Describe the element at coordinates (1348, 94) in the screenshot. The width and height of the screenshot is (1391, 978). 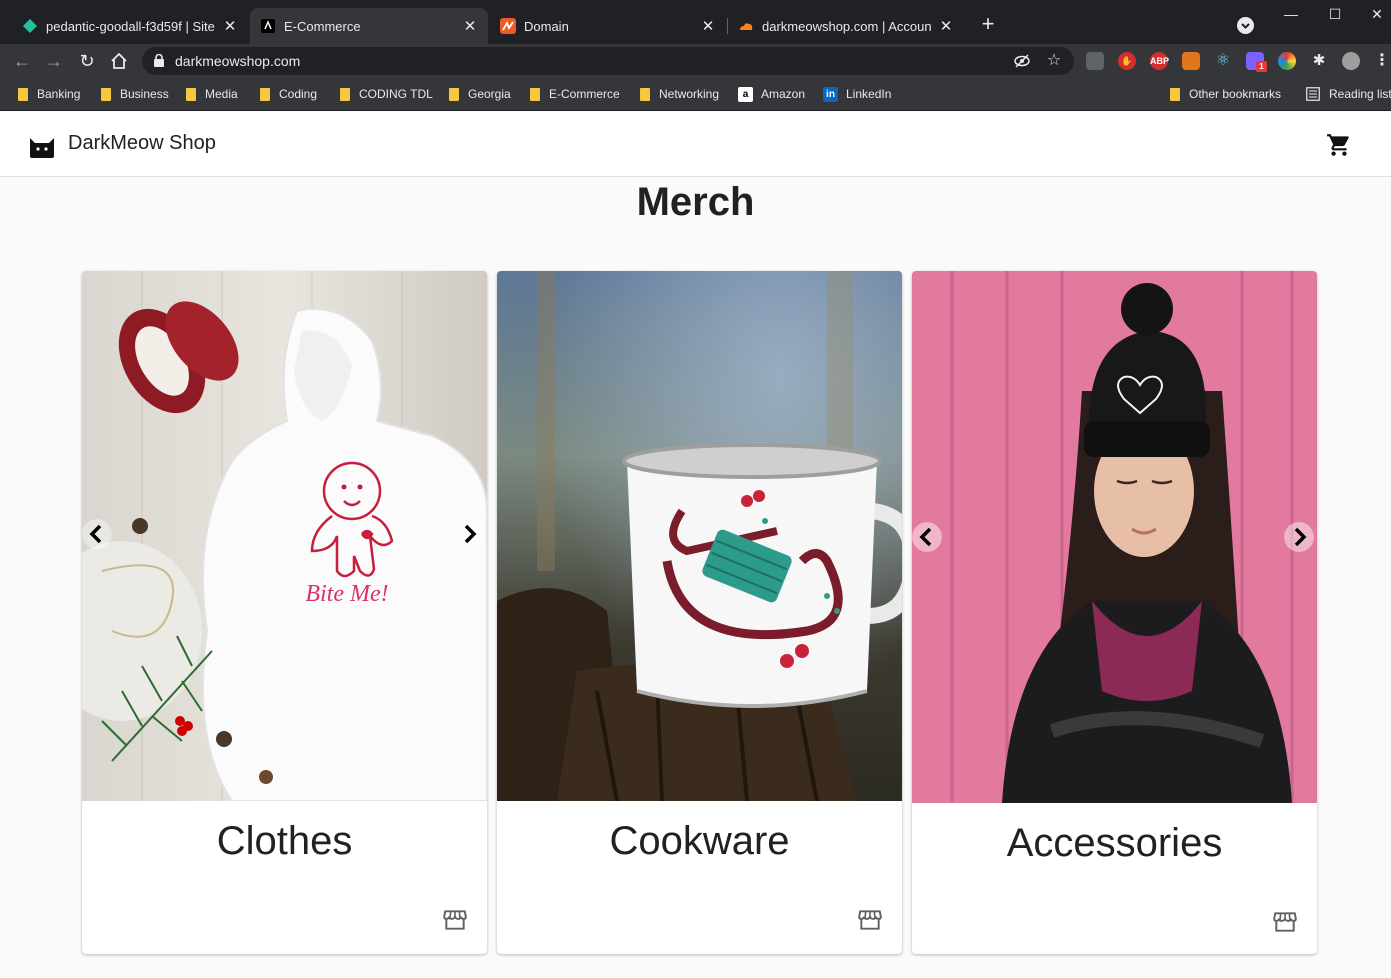
I see `reading-list: Reading list` at that location.